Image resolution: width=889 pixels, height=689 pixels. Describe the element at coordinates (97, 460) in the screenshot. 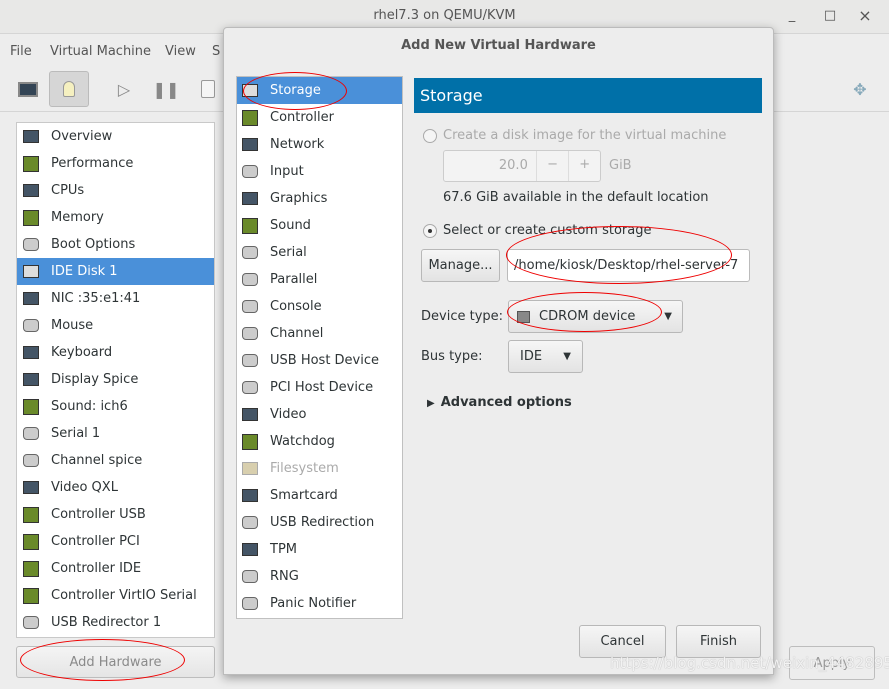

I see `item-label: Channel spice` at that location.